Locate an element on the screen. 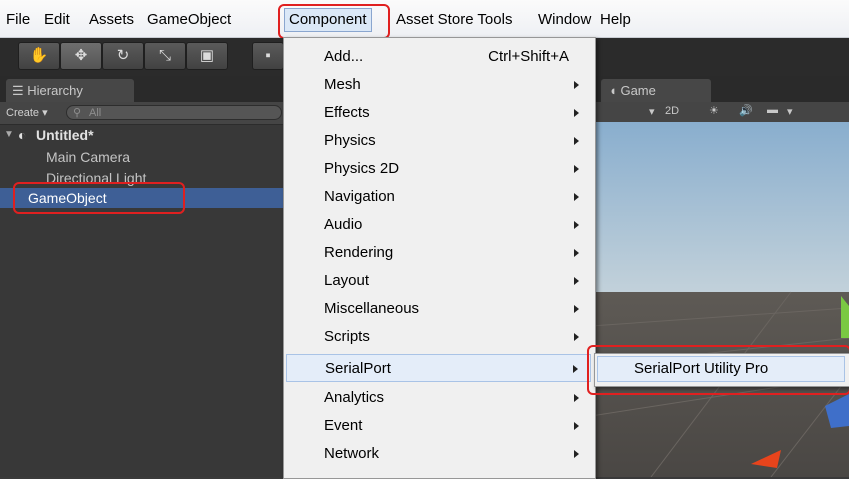 This screenshot has height=479, width=849. search-icon: ⚲ is located at coordinates (77, 113).